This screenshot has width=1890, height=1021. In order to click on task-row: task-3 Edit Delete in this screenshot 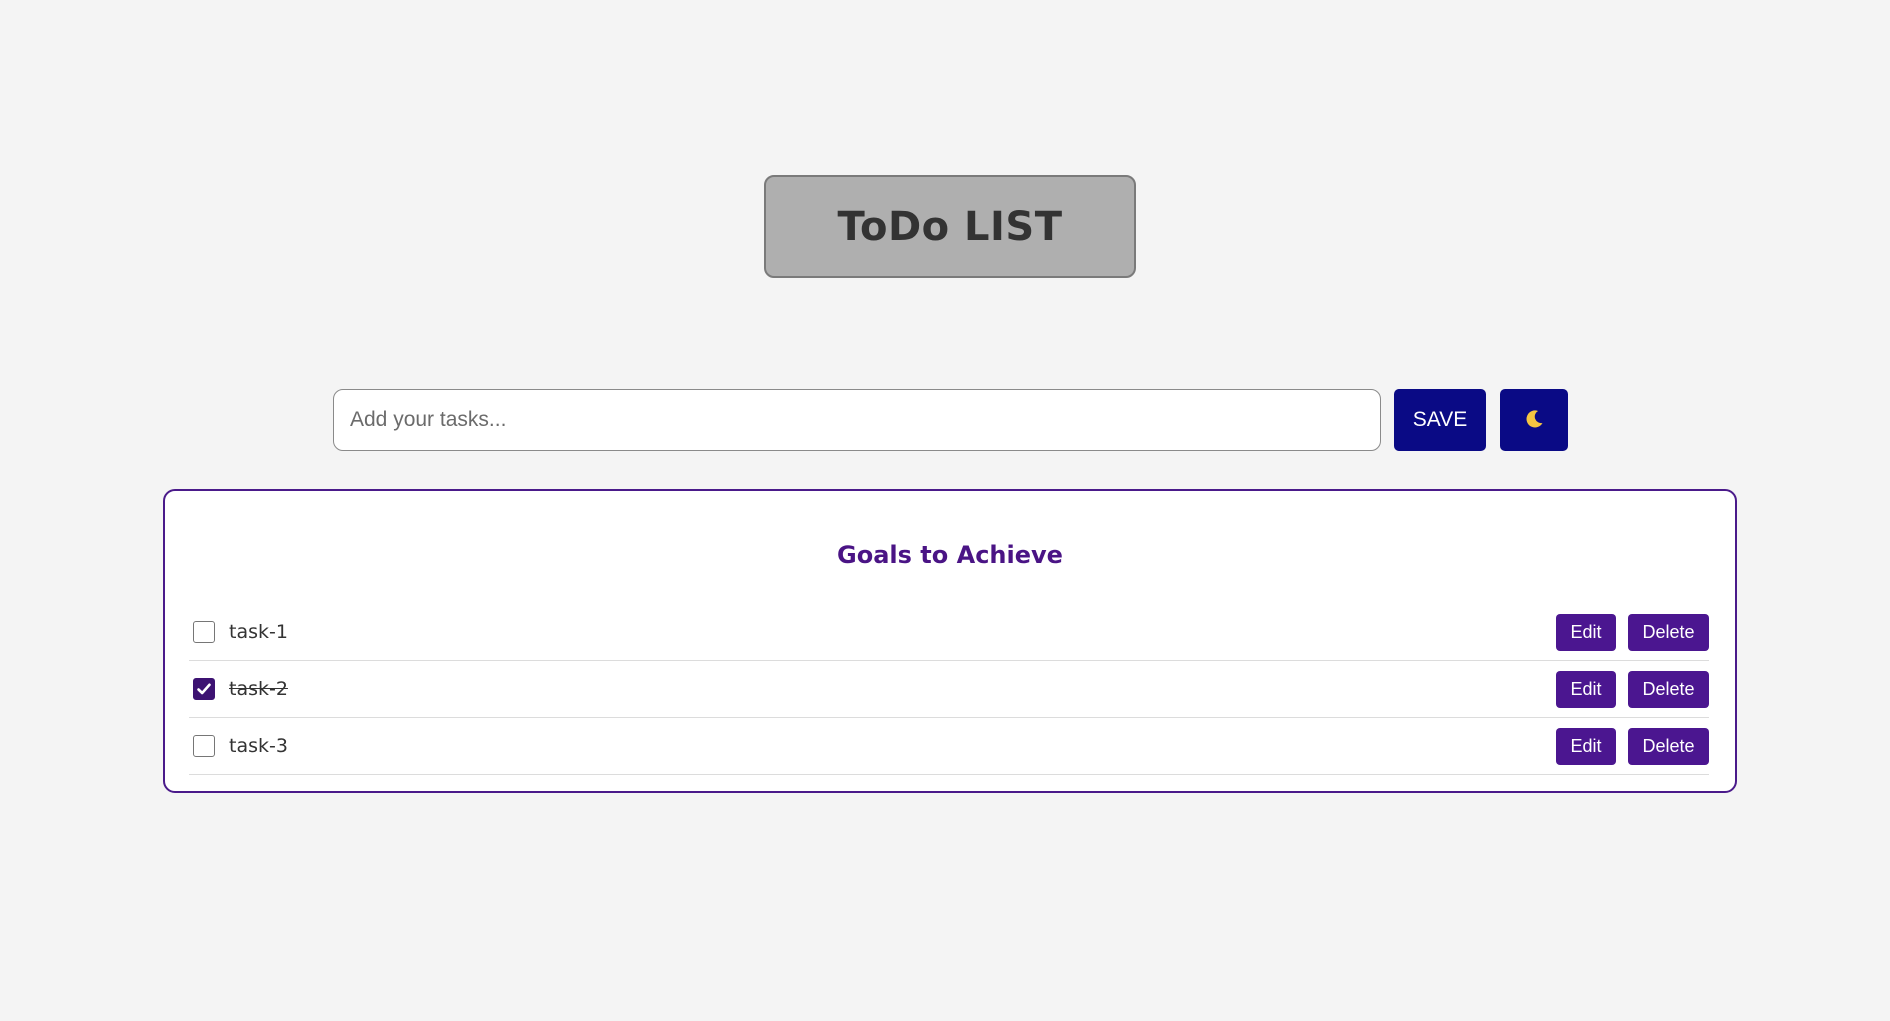, I will do `click(949, 746)`.